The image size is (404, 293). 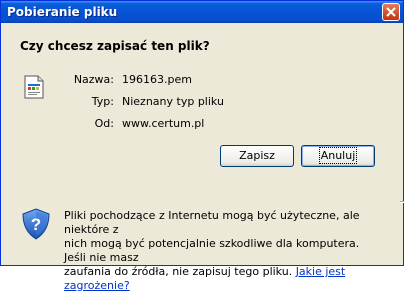 I want to click on save-button-label: Zapisz, so click(x=257, y=155).